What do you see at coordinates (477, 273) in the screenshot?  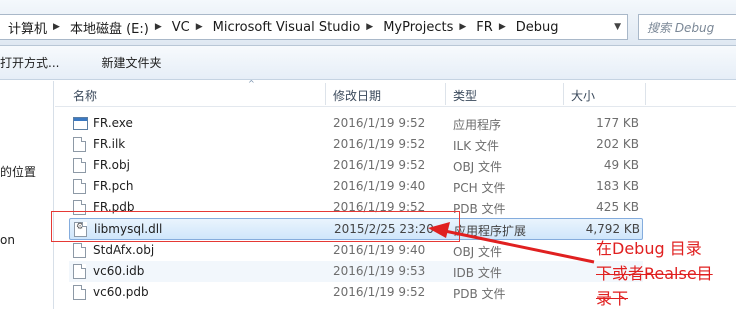 I see `file-type: IDB 文件` at bounding box center [477, 273].